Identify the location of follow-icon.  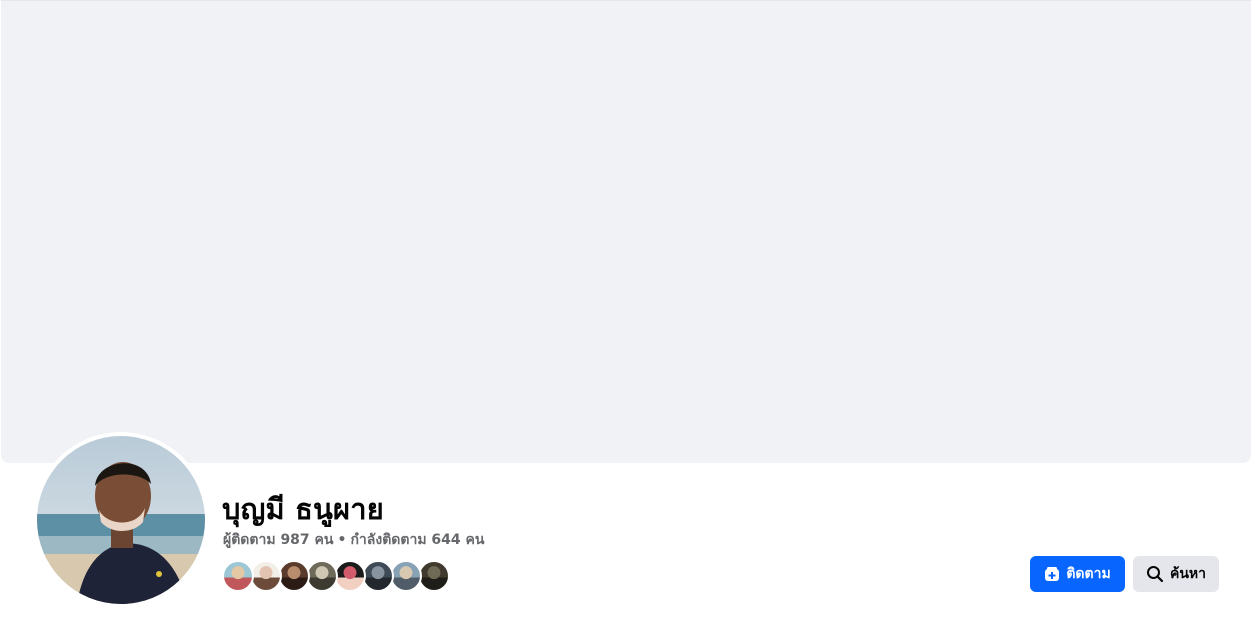
(1052, 574).